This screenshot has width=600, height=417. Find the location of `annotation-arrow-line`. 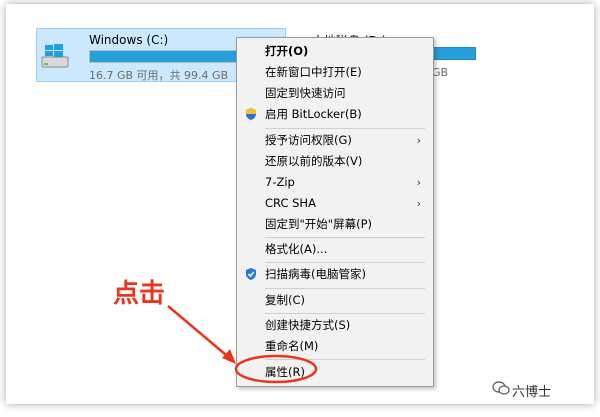

annotation-arrow-line is located at coordinates (200, 333).